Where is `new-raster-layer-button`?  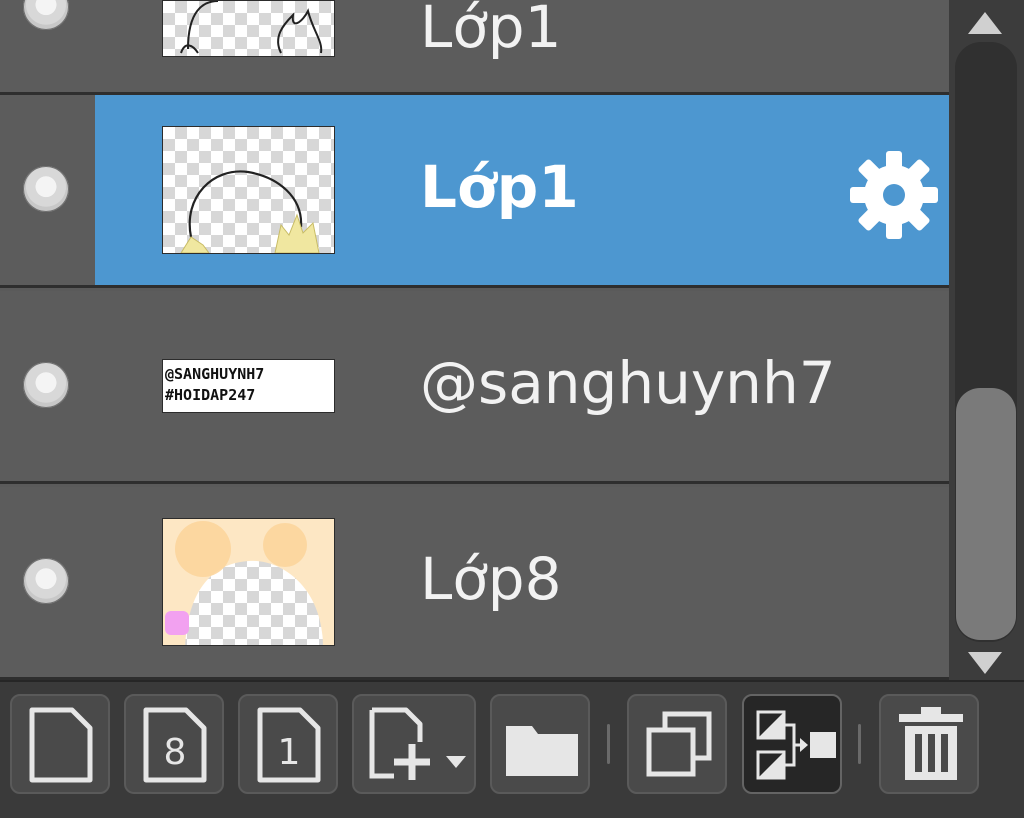
new-raster-layer-button is located at coordinates (60, 744).